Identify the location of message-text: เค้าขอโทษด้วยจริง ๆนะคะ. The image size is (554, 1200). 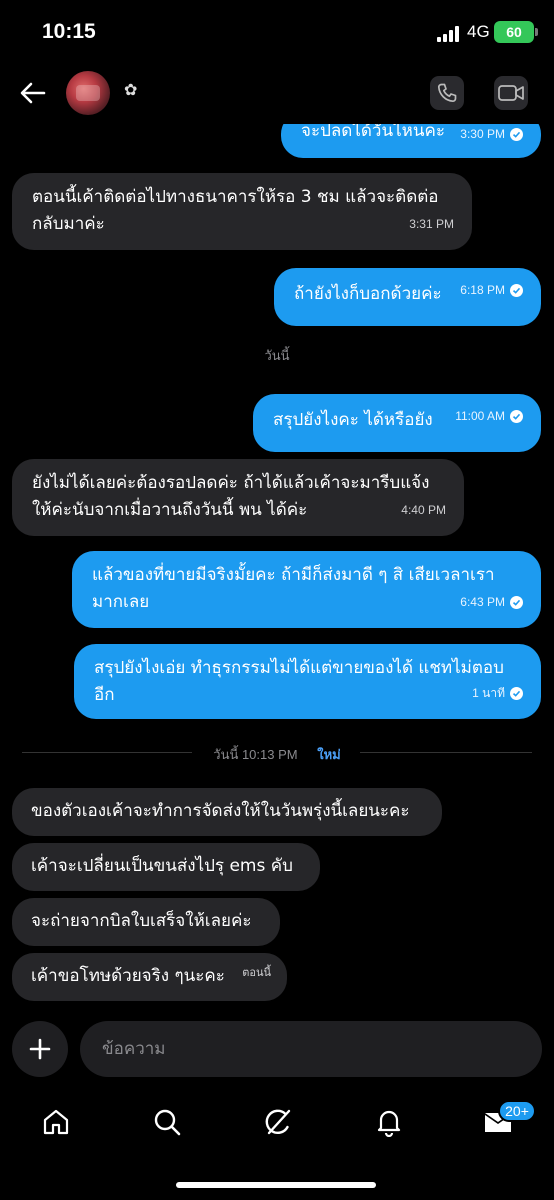
(128, 976).